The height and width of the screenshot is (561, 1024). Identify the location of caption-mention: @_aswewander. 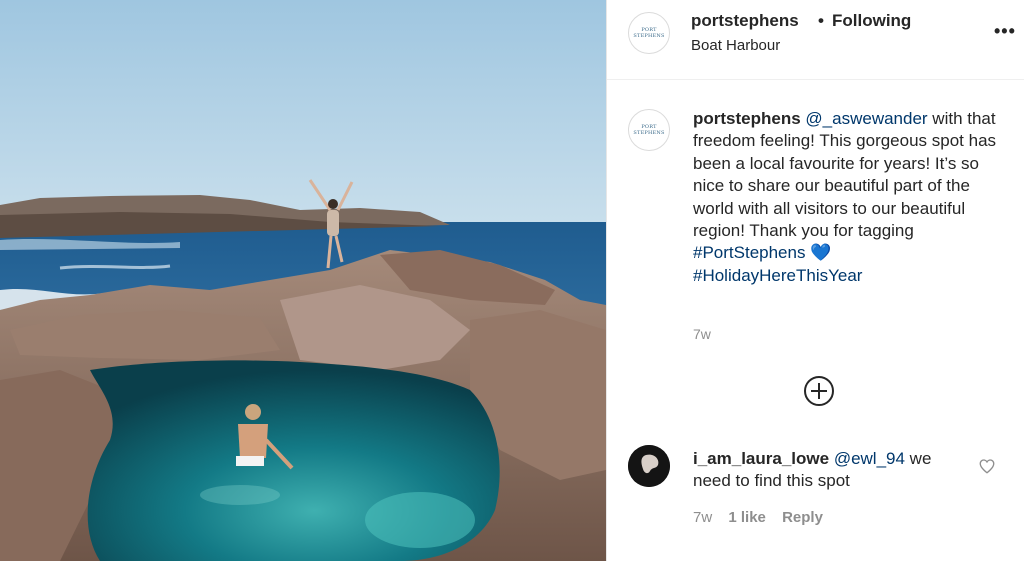
(866, 118).